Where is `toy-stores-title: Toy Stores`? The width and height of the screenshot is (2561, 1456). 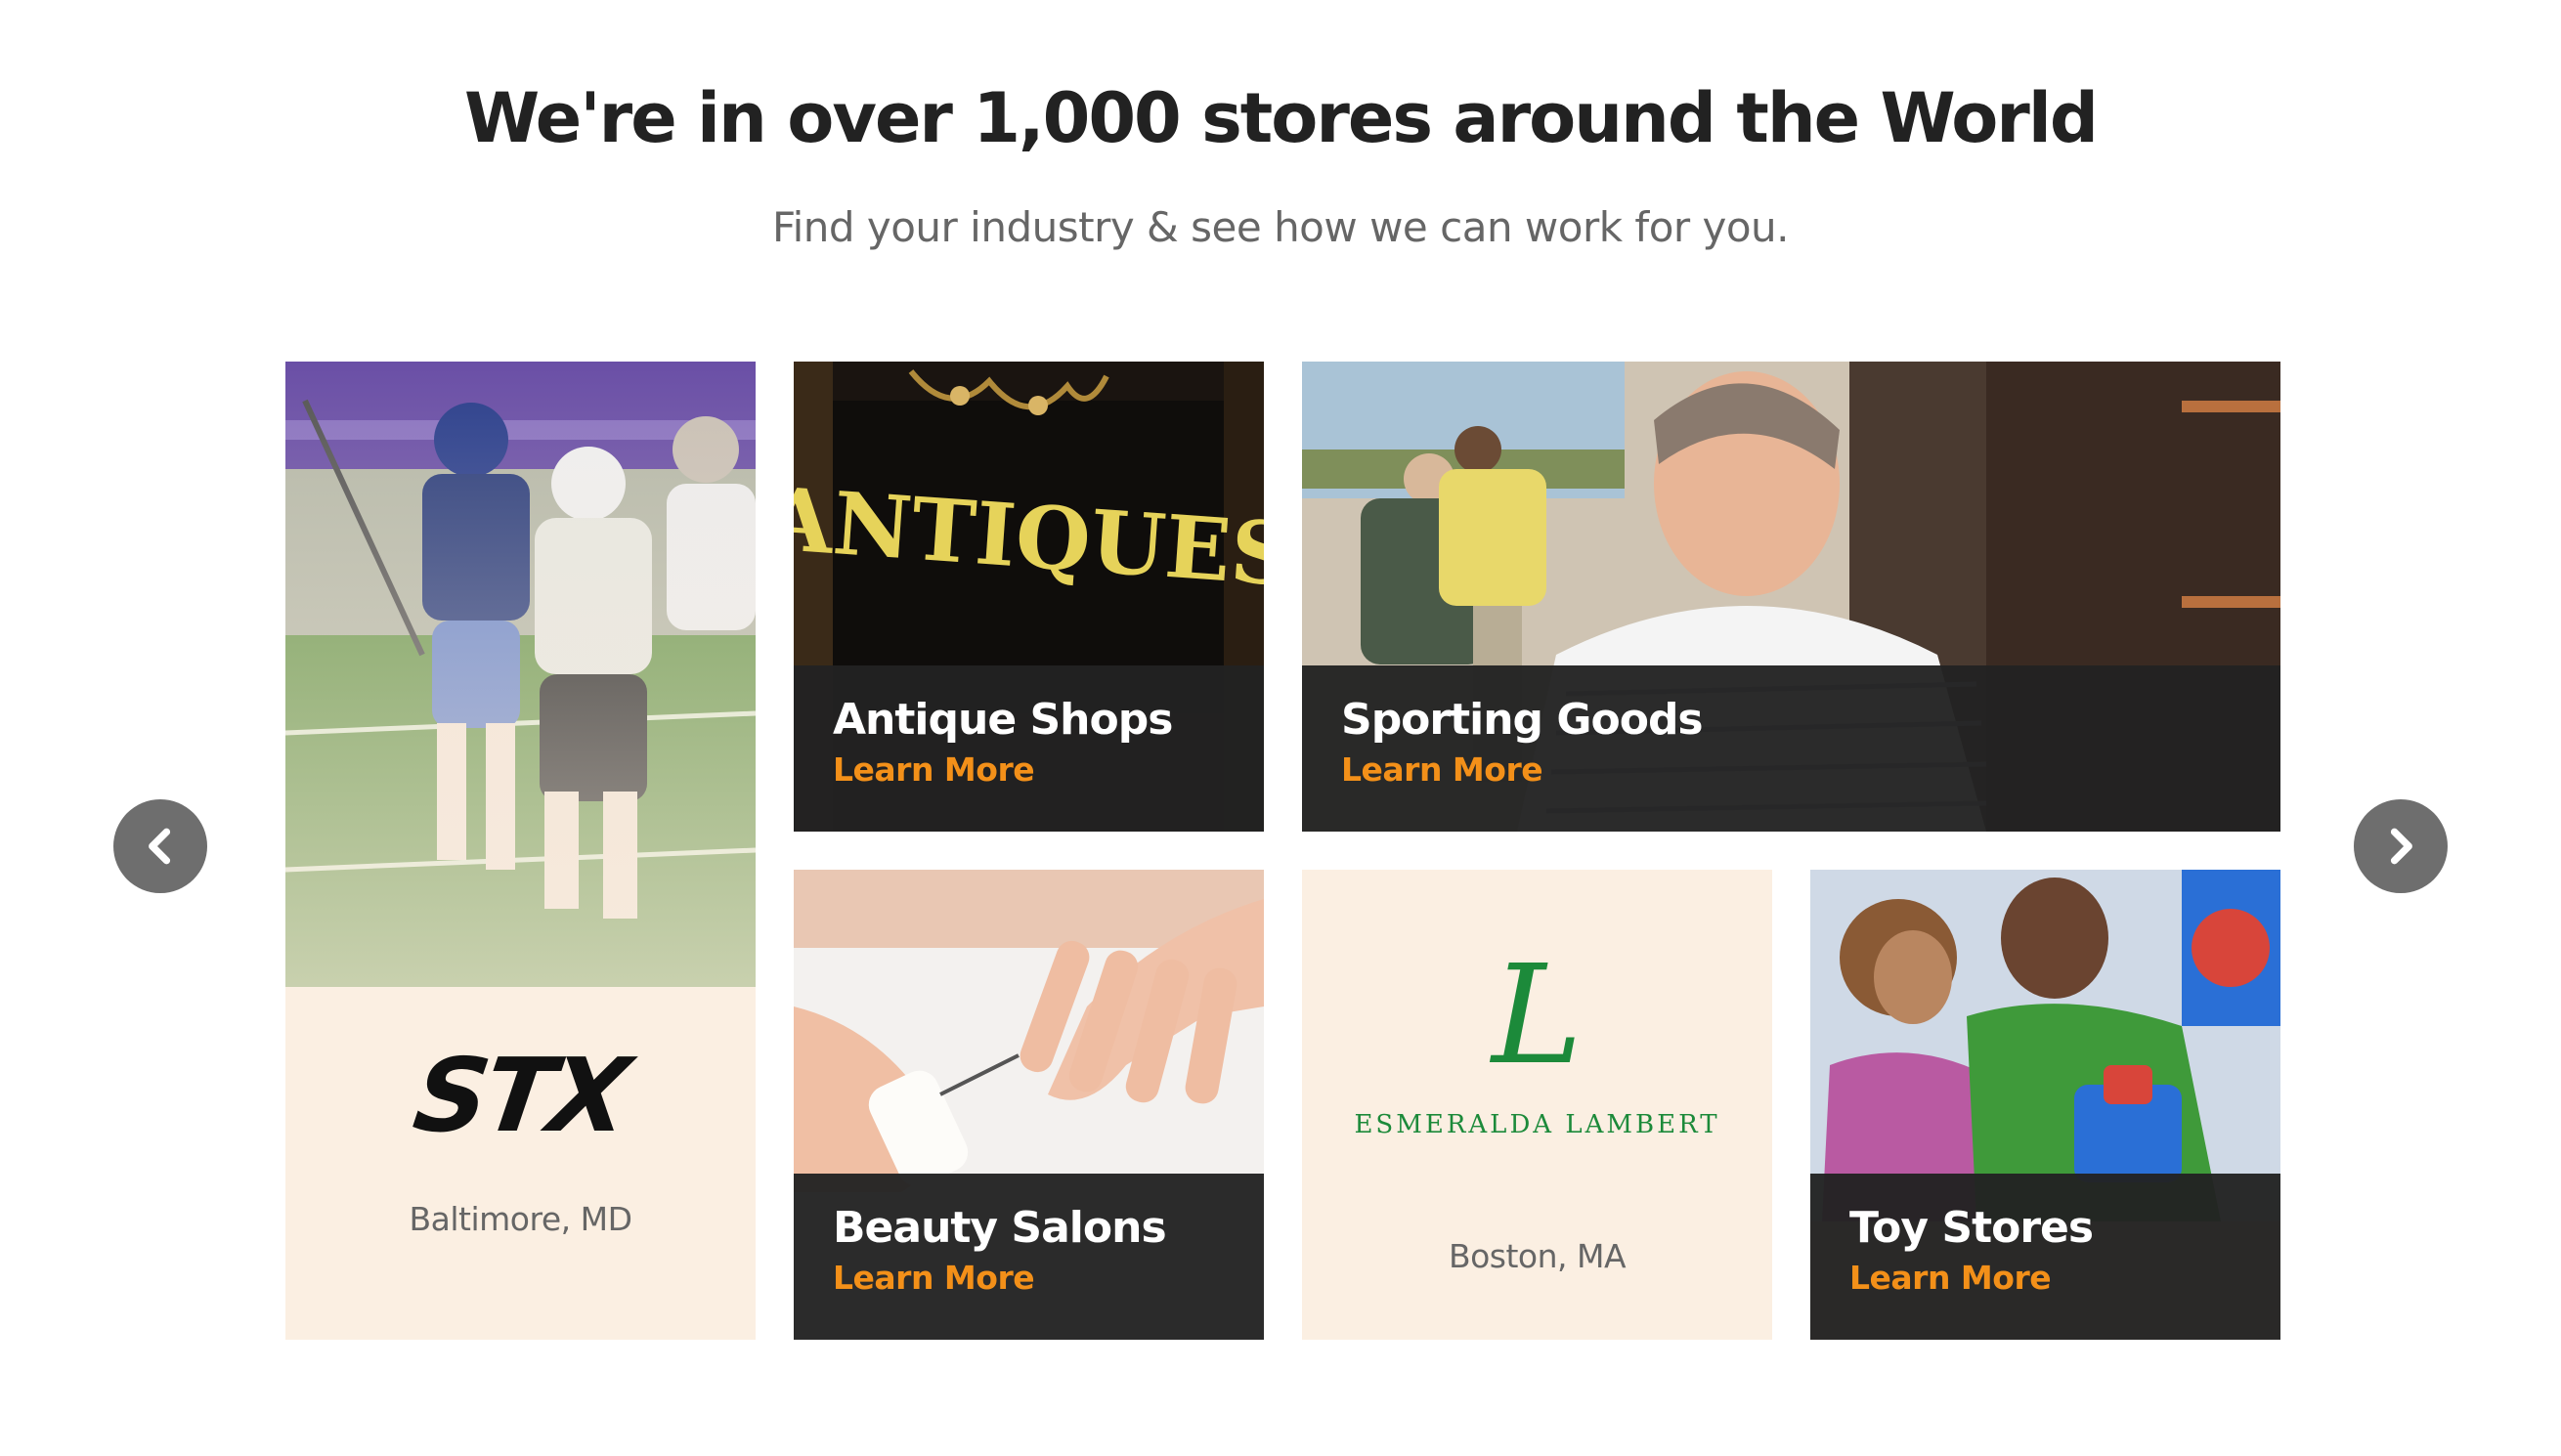
toy-stores-title: Toy Stores is located at coordinates (1971, 1228).